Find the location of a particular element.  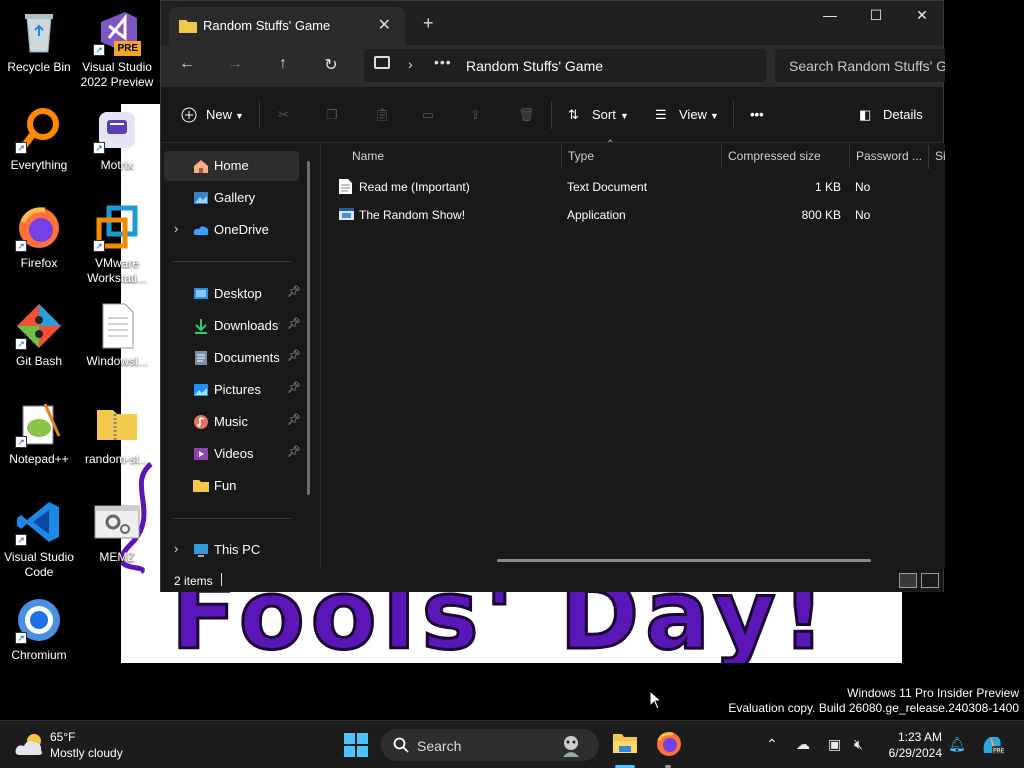

nav-item-pictures: Pictures 📌︎ is located at coordinates (232, 390).